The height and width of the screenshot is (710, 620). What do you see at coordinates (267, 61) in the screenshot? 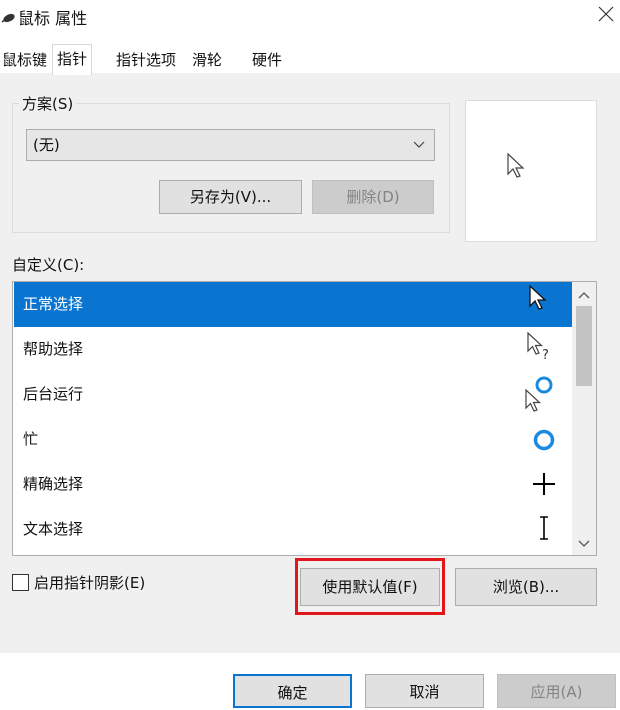
I see `tab-hardware: 硬件` at bounding box center [267, 61].